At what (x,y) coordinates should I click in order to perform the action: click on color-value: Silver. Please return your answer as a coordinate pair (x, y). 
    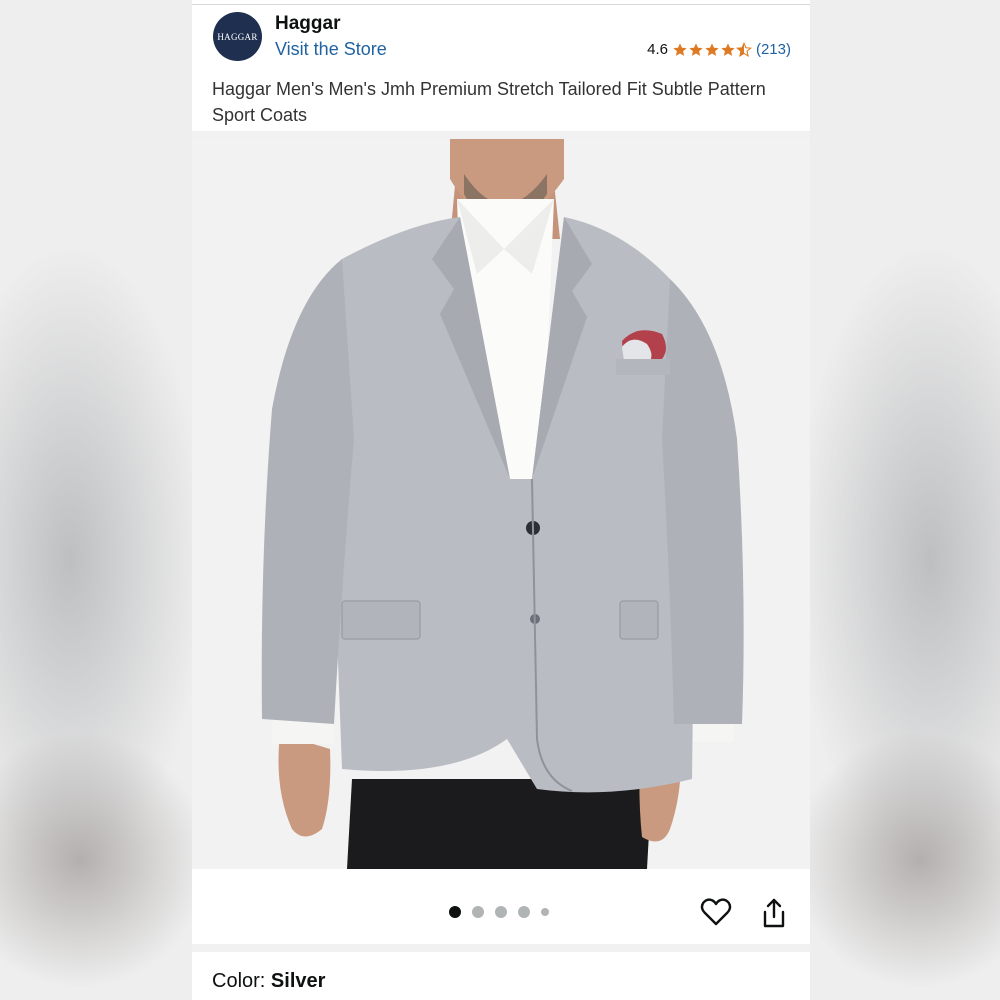
    Looking at the image, I should click on (298, 981).